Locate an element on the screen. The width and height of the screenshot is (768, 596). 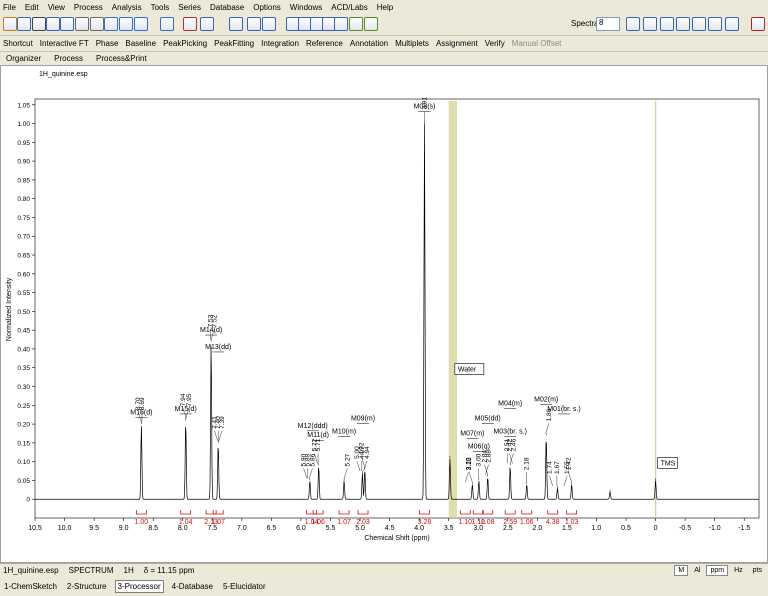
peak-label: 2.42 is located at coordinates (509, 444).